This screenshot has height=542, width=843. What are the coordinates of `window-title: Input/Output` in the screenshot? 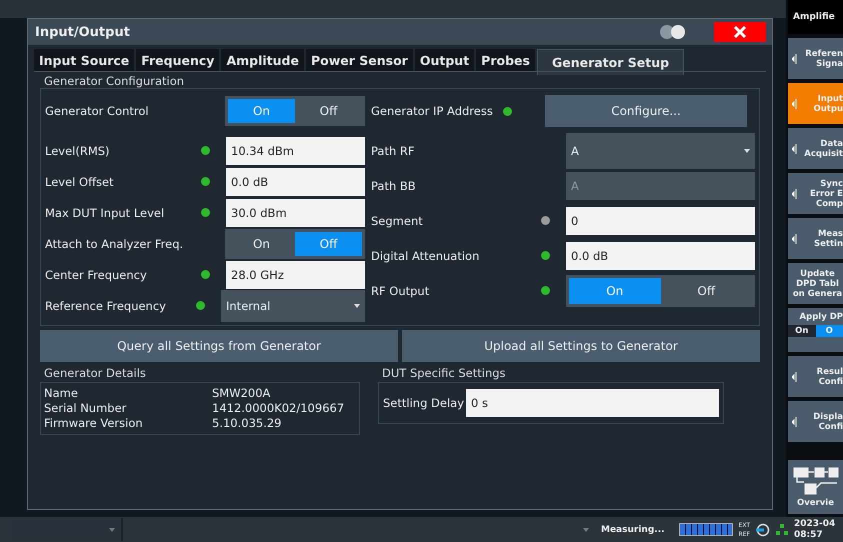 It's located at (83, 32).